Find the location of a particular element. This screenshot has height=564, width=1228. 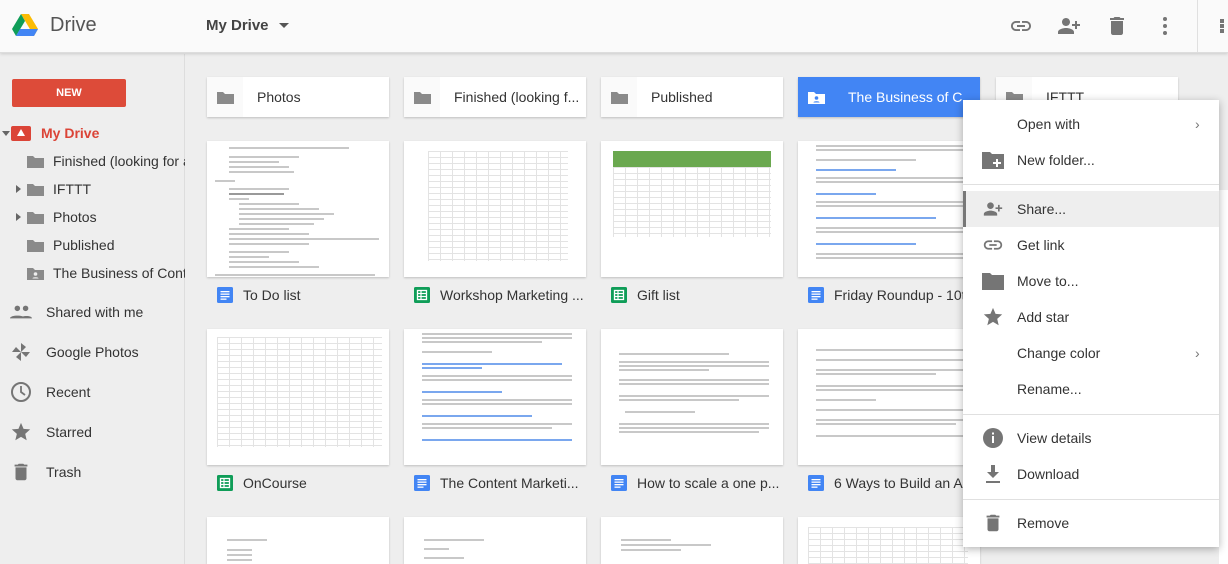

menu-item-change-color: Change color › is located at coordinates (1091, 353).